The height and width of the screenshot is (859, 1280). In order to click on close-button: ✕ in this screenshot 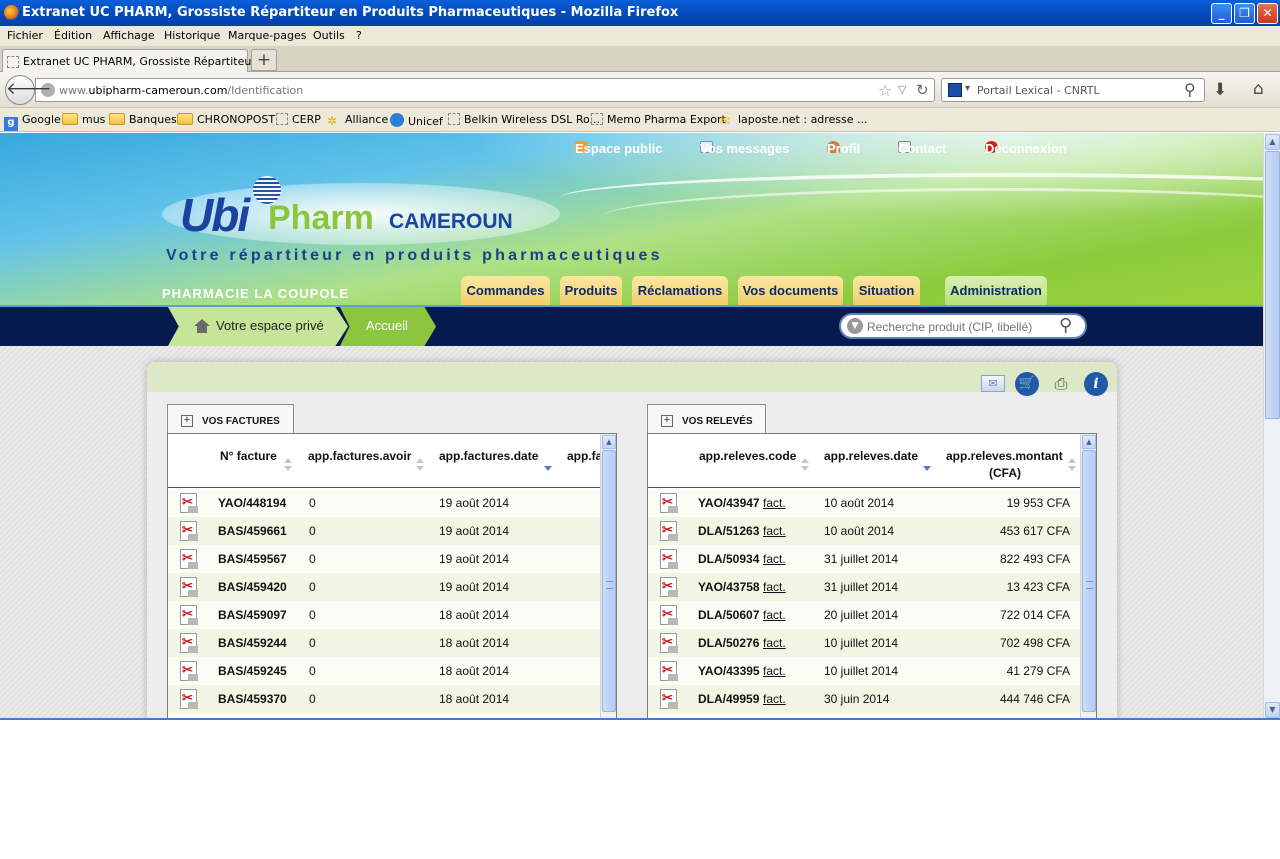, I will do `click(1267, 13)`.